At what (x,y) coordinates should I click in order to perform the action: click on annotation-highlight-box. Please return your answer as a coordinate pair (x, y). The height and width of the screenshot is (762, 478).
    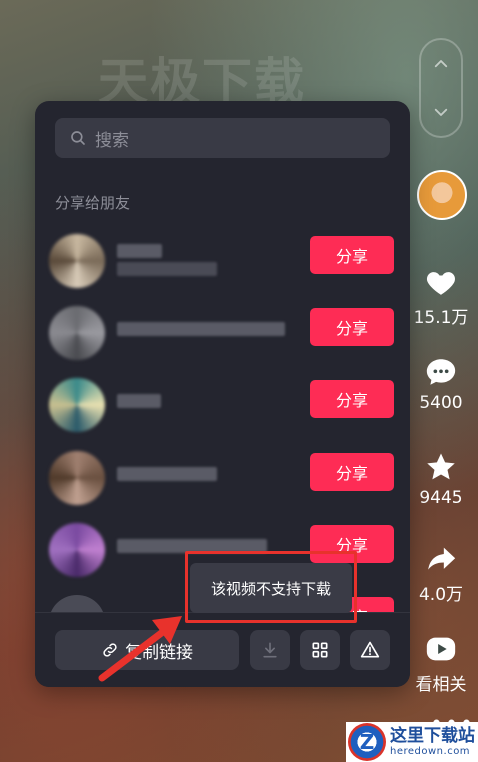
    Looking at the image, I should click on (271, 587).